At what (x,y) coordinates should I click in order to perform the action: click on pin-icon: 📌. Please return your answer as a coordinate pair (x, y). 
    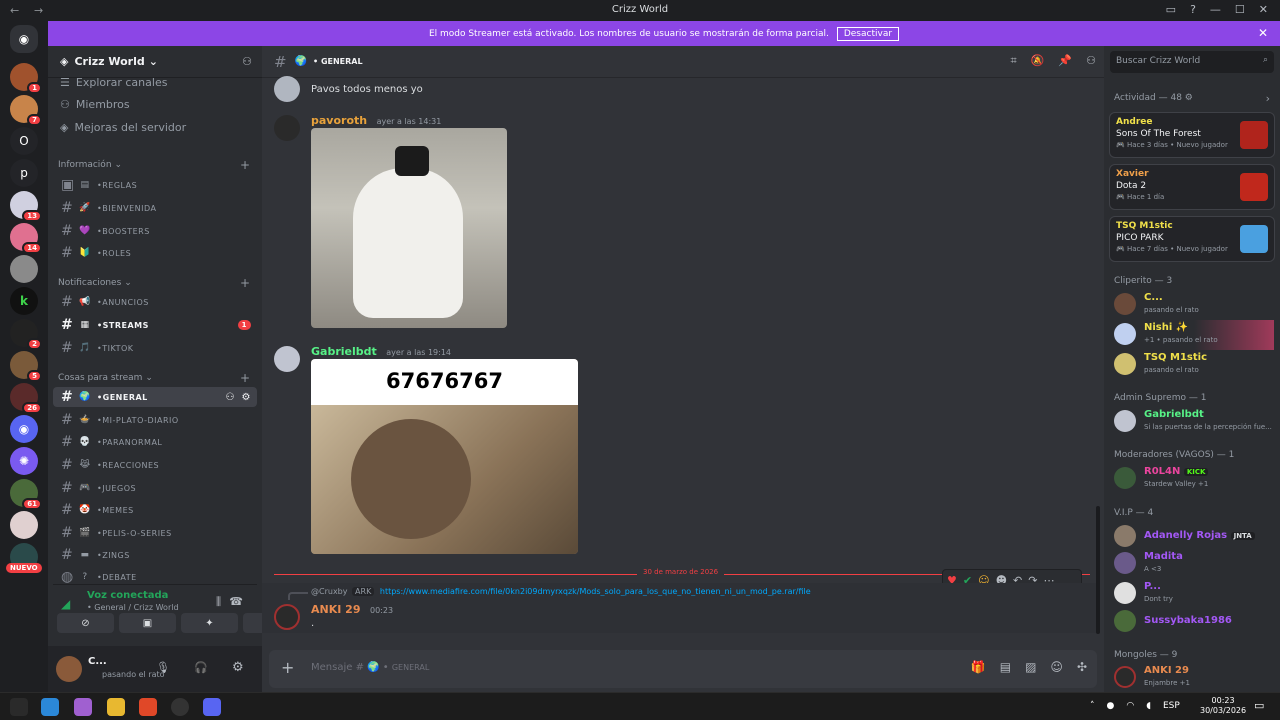
    Looking at the image, I should click on (1065, 61).